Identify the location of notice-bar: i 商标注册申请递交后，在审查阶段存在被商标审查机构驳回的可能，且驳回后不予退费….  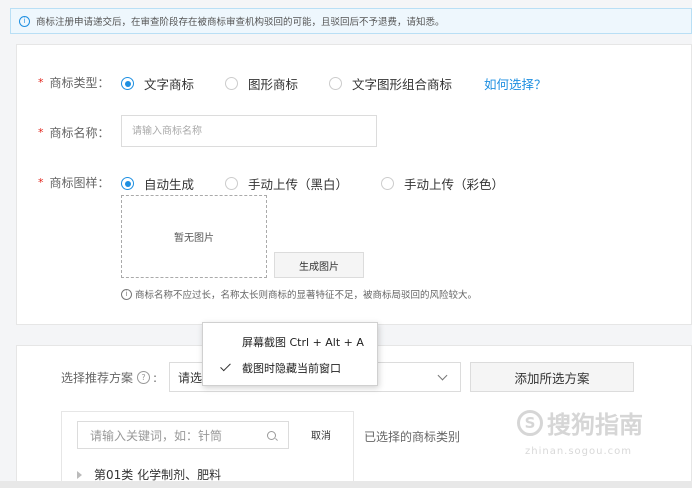
(351, 21).